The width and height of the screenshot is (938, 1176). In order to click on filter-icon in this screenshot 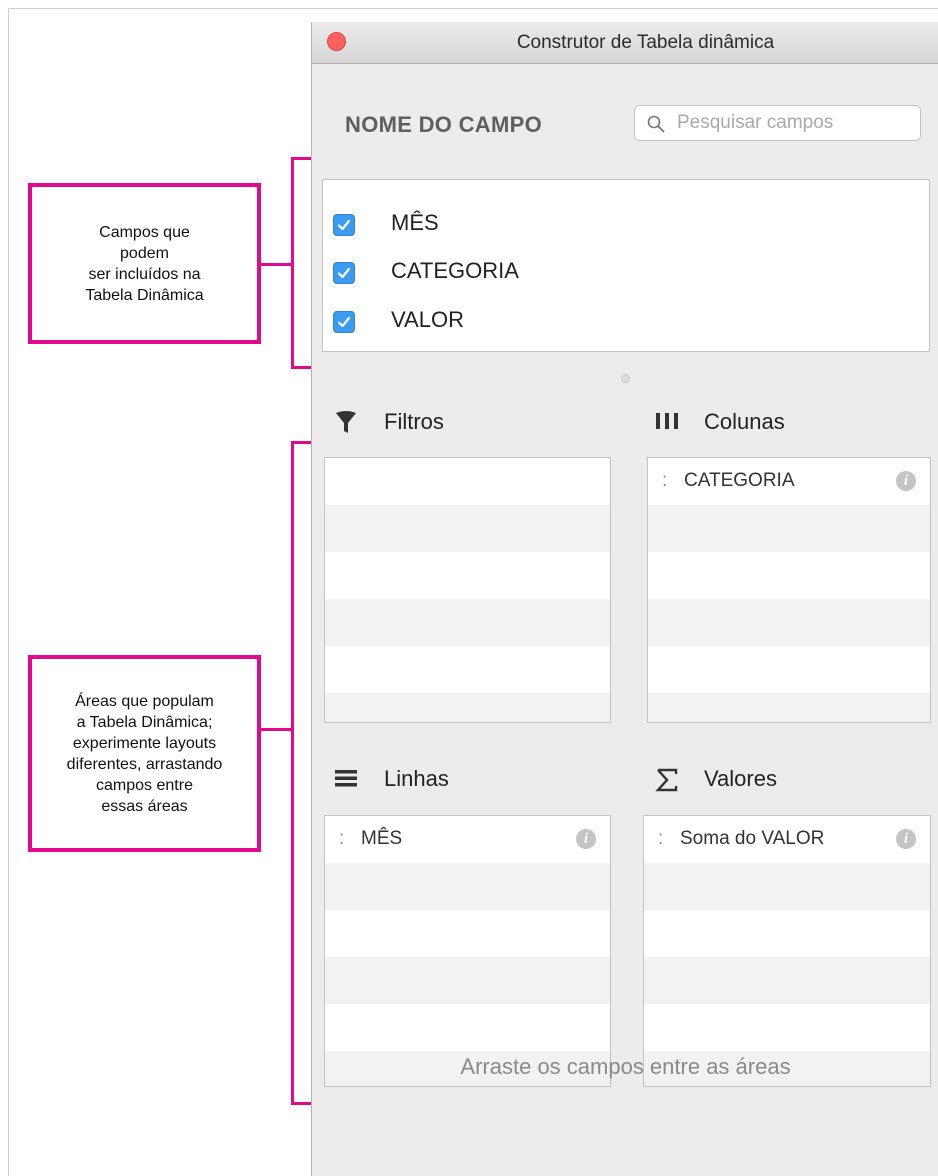, I will do `click(346, 422)`.